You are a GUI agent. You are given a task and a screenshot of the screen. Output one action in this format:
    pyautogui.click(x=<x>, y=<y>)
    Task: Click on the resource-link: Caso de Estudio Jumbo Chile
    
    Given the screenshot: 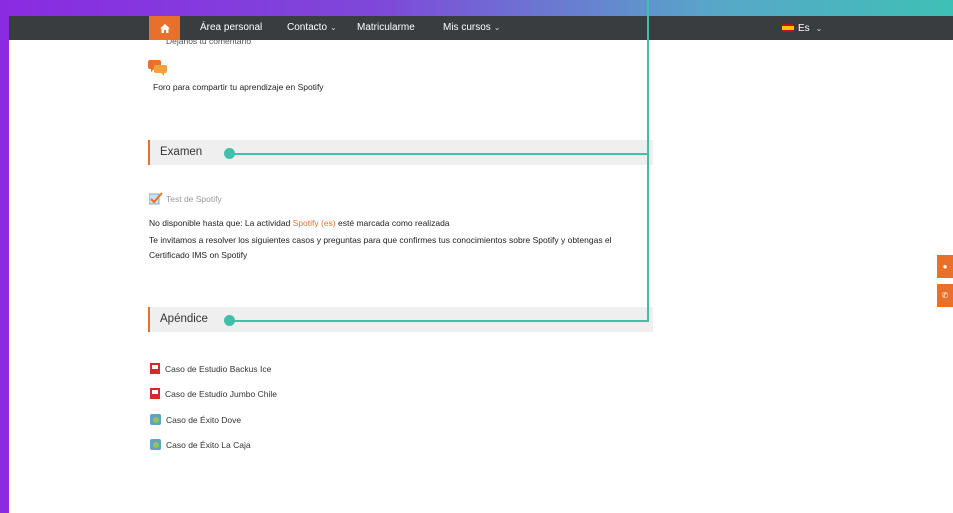 What is the action you would take?
    pyautogui.click(x=213, y=393)
    